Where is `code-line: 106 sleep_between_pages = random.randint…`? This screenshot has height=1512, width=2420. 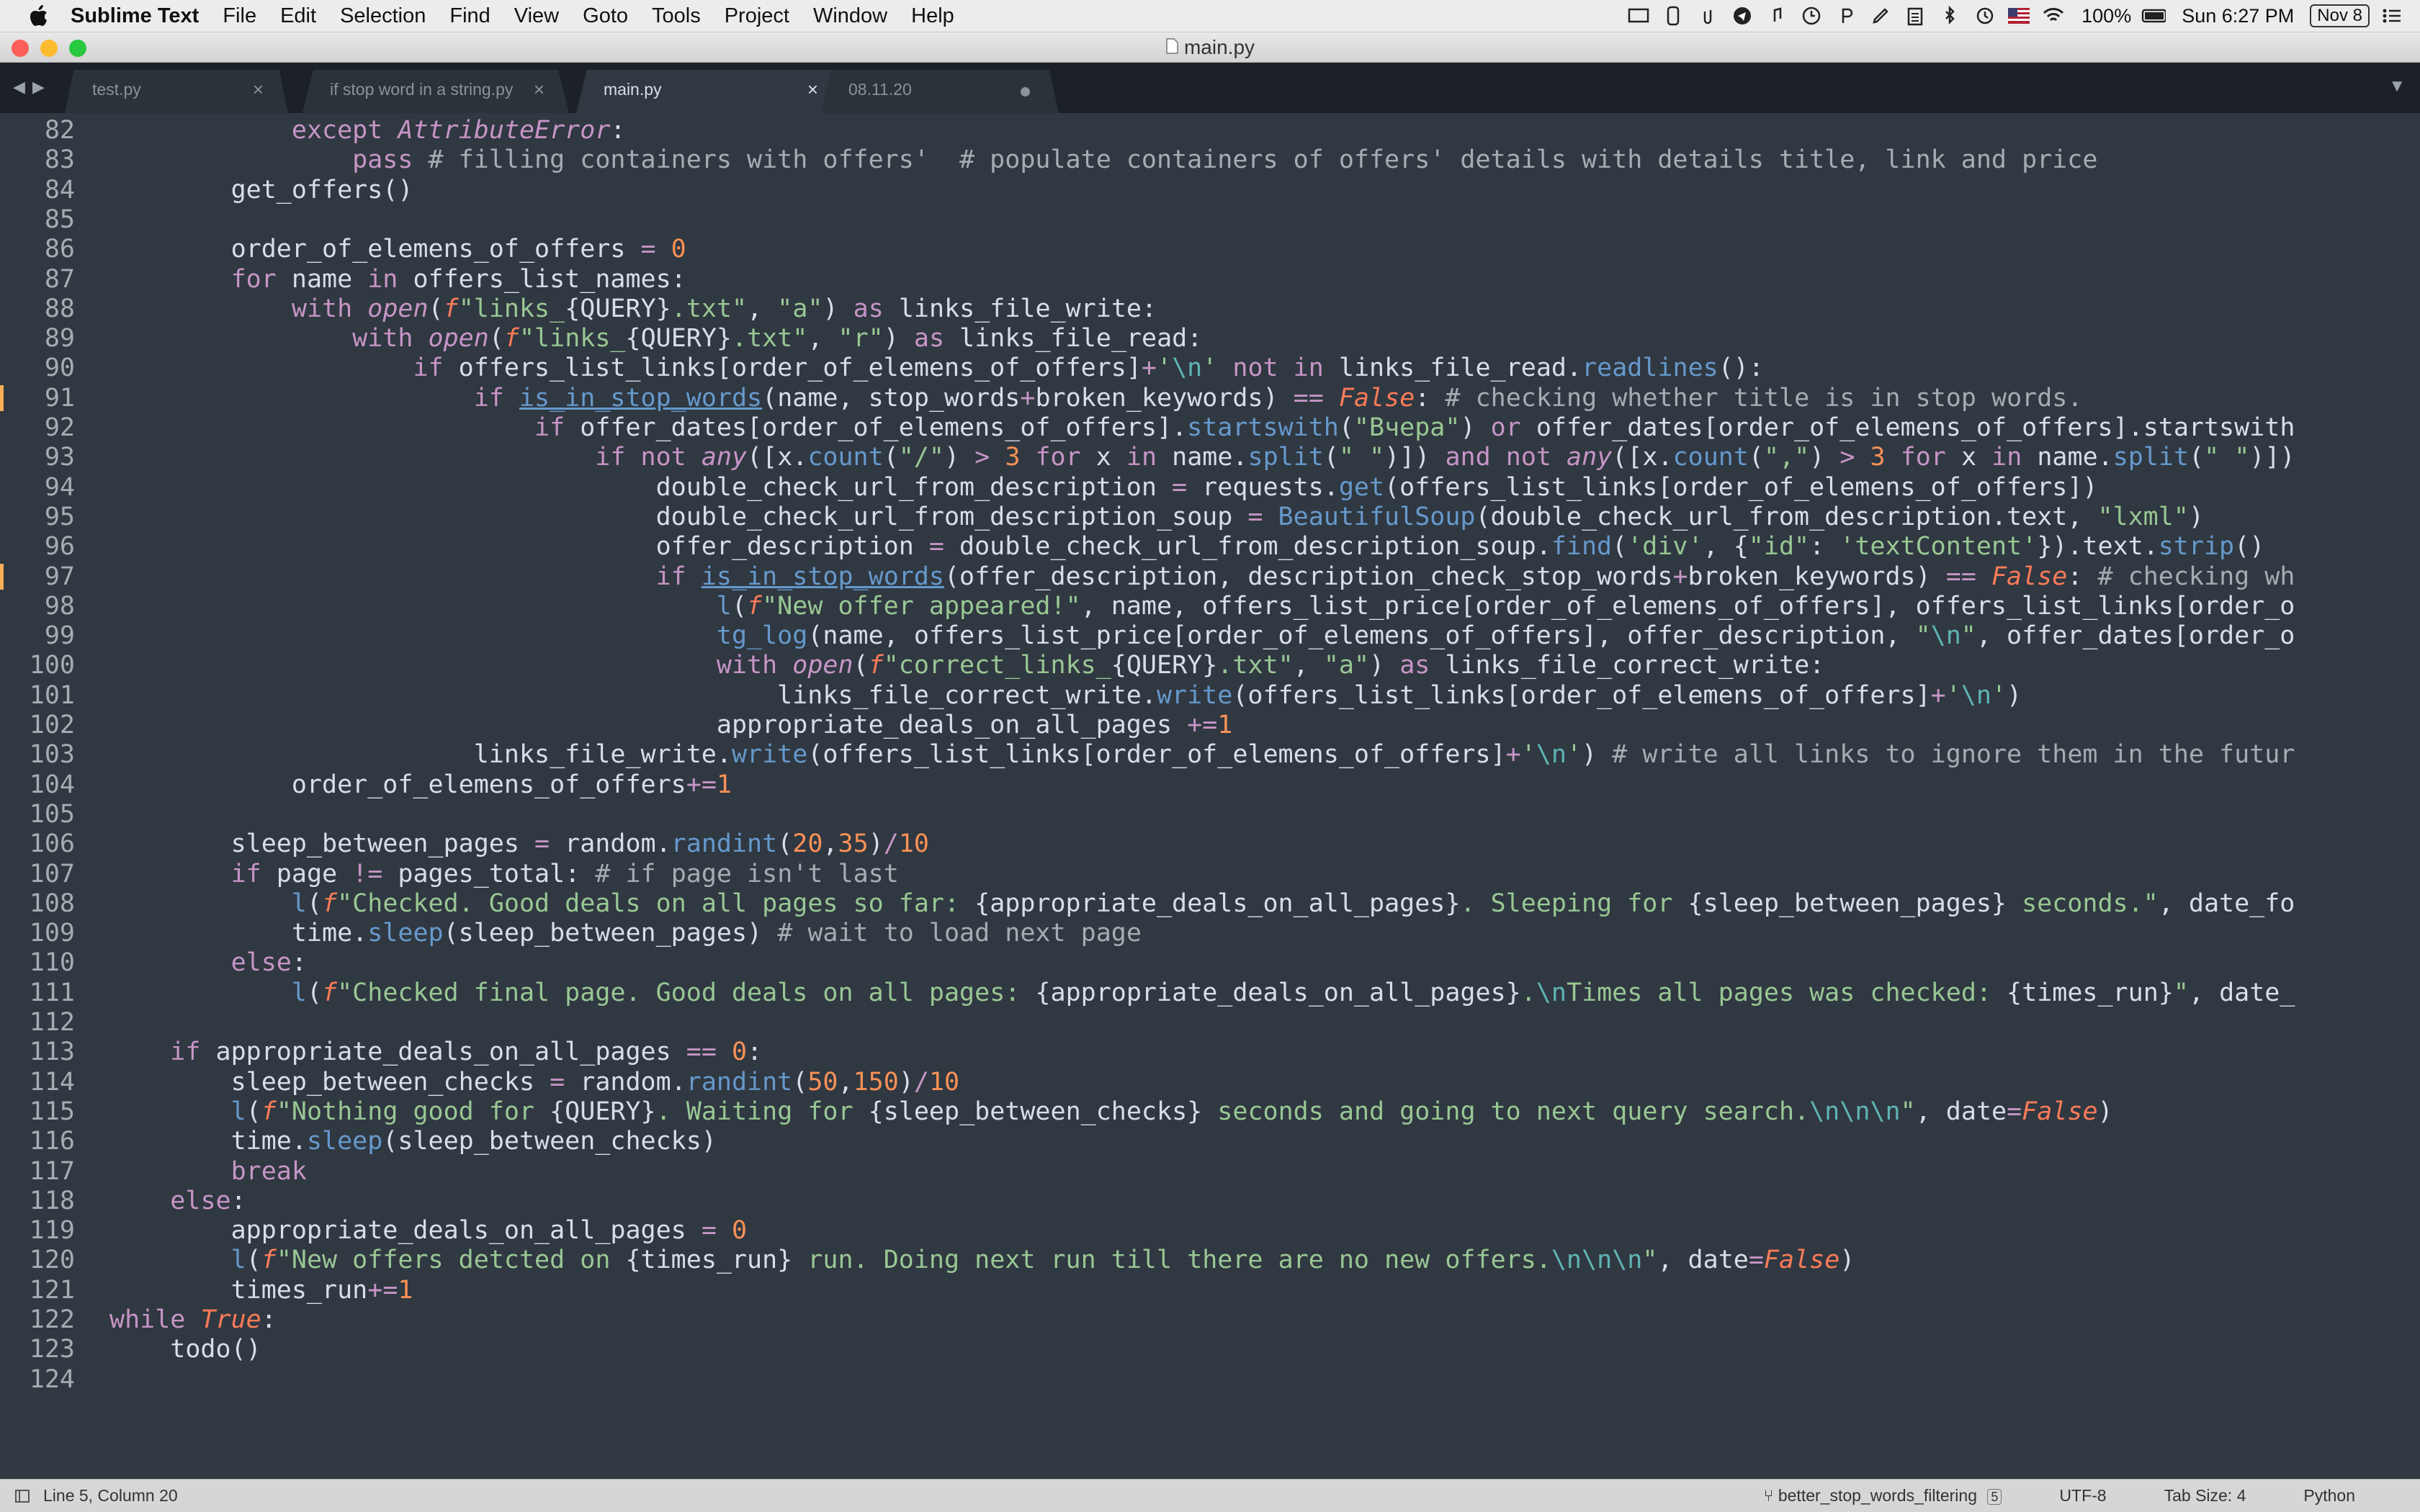
code-line: 106 sleep_between_pages = random.randint… is located at coordinates (465, 844).